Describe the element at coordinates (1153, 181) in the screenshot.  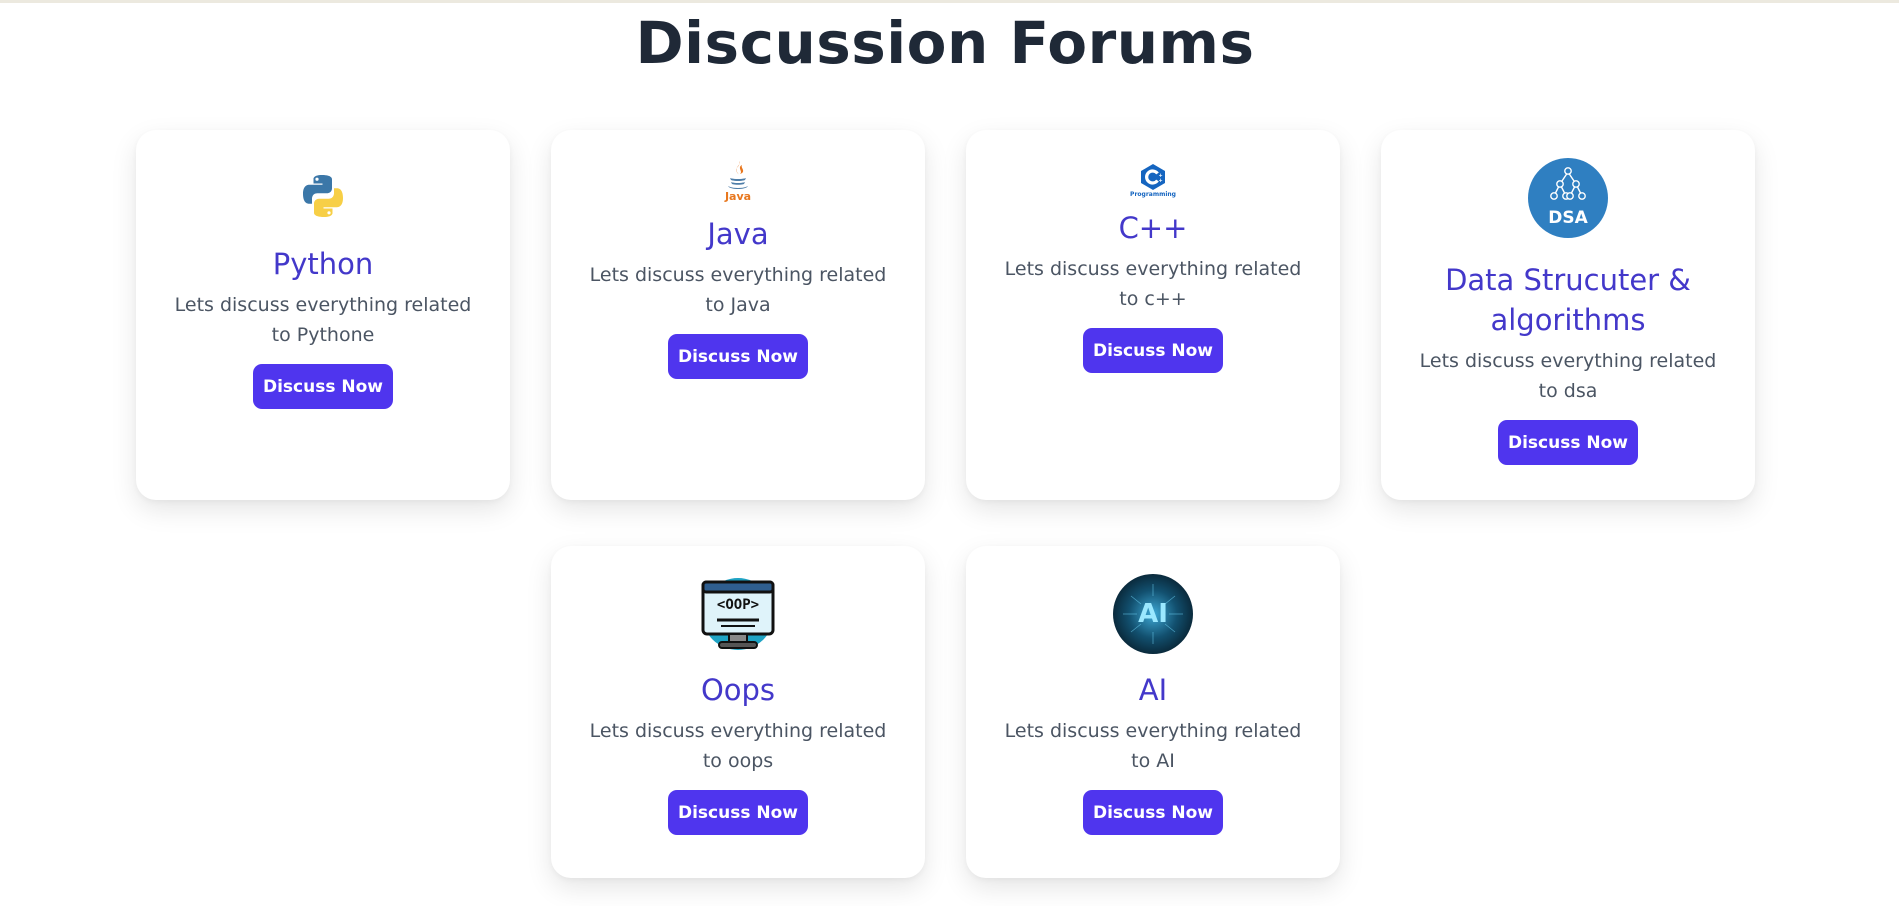
I see `cpp-icon: + + Programming` at that location.